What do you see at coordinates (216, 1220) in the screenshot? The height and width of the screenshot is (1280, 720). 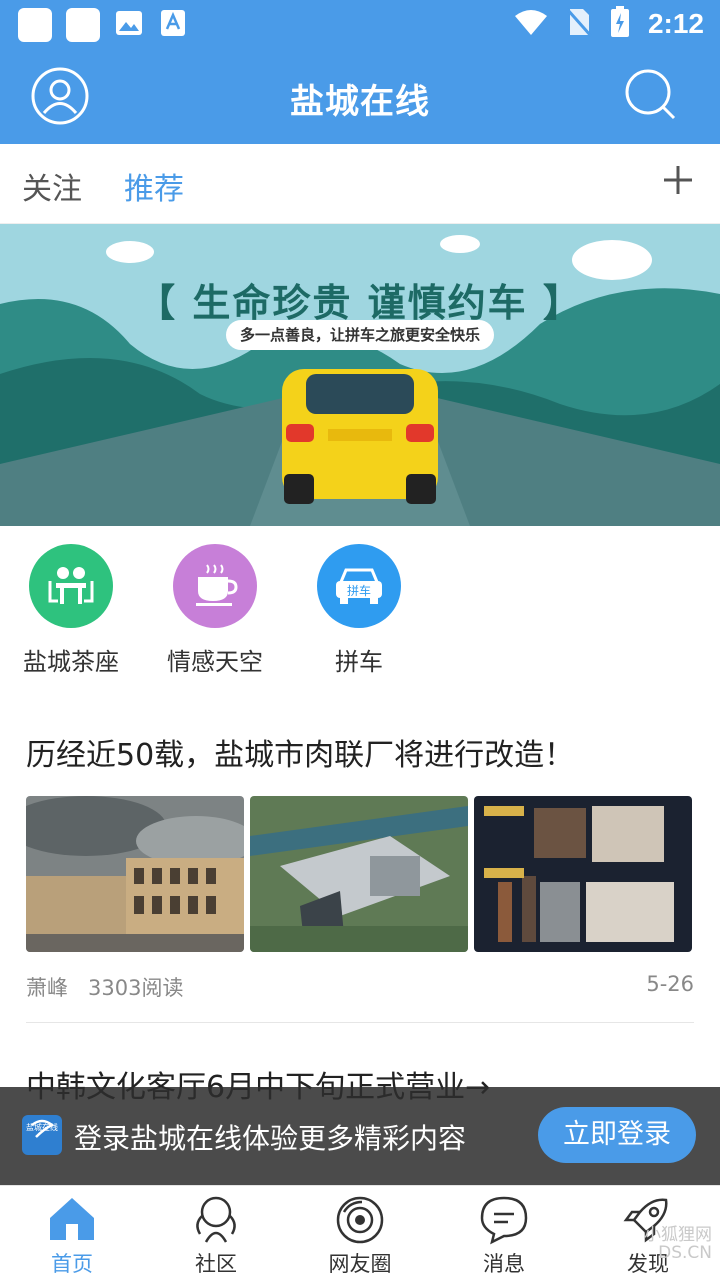 I see `community-icon` at bounding box center [216, 1220].